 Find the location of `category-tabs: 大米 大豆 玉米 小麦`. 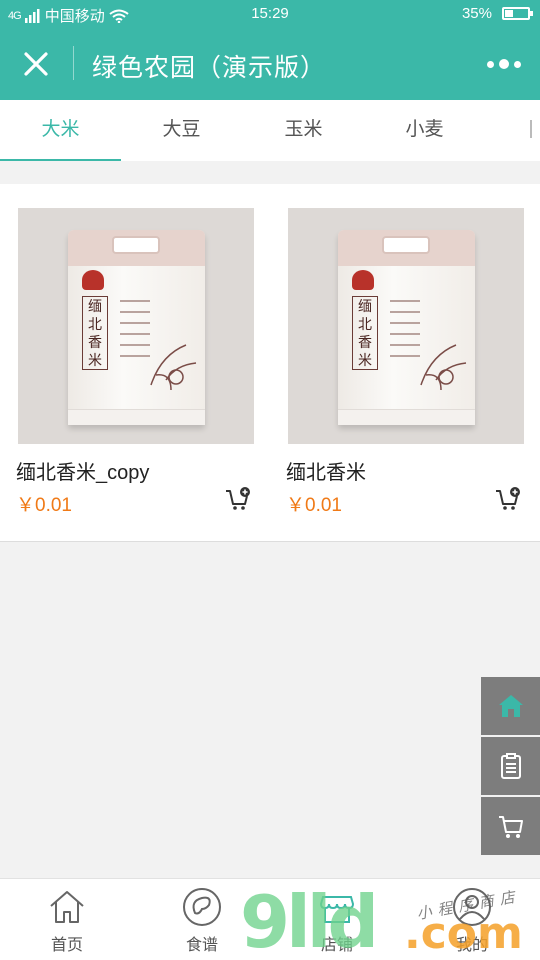

category-tabs: 大米 大豆 玉米 小麦 is located at coordinates (270, 130).